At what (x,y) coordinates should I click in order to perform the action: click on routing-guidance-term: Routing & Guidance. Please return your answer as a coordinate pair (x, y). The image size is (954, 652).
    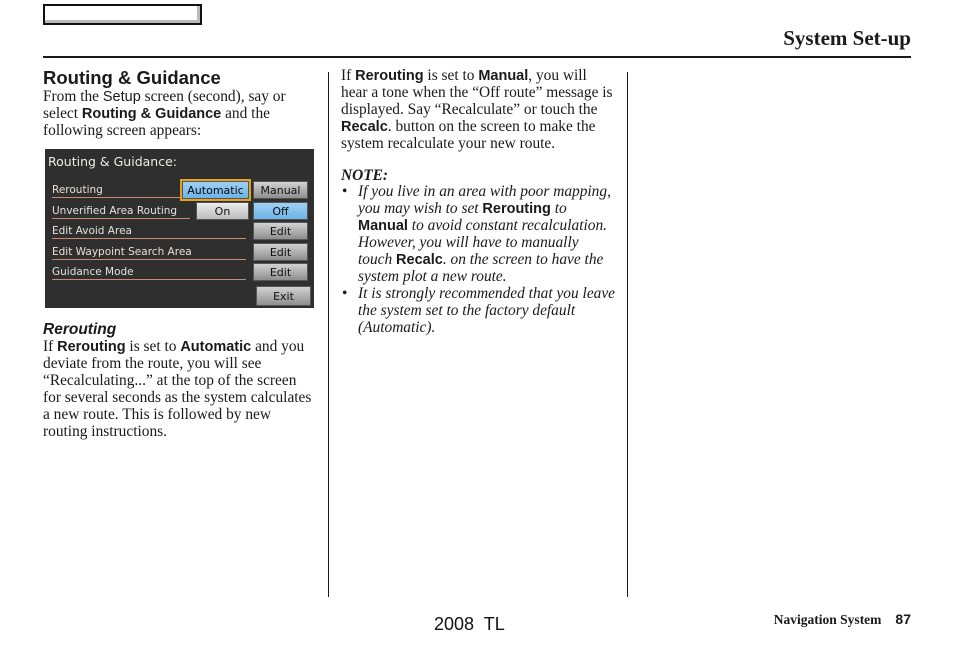
    Looking at the image, I should click on (151, 113).